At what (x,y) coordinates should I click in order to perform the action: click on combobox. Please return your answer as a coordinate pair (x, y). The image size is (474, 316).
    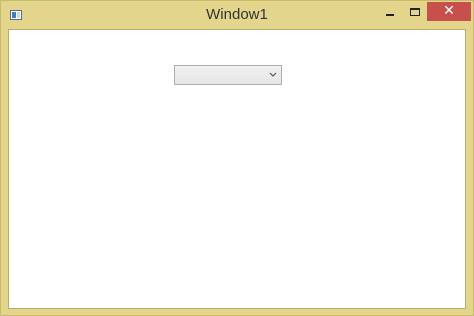
    Looking at the image, I should click on (228, 75).